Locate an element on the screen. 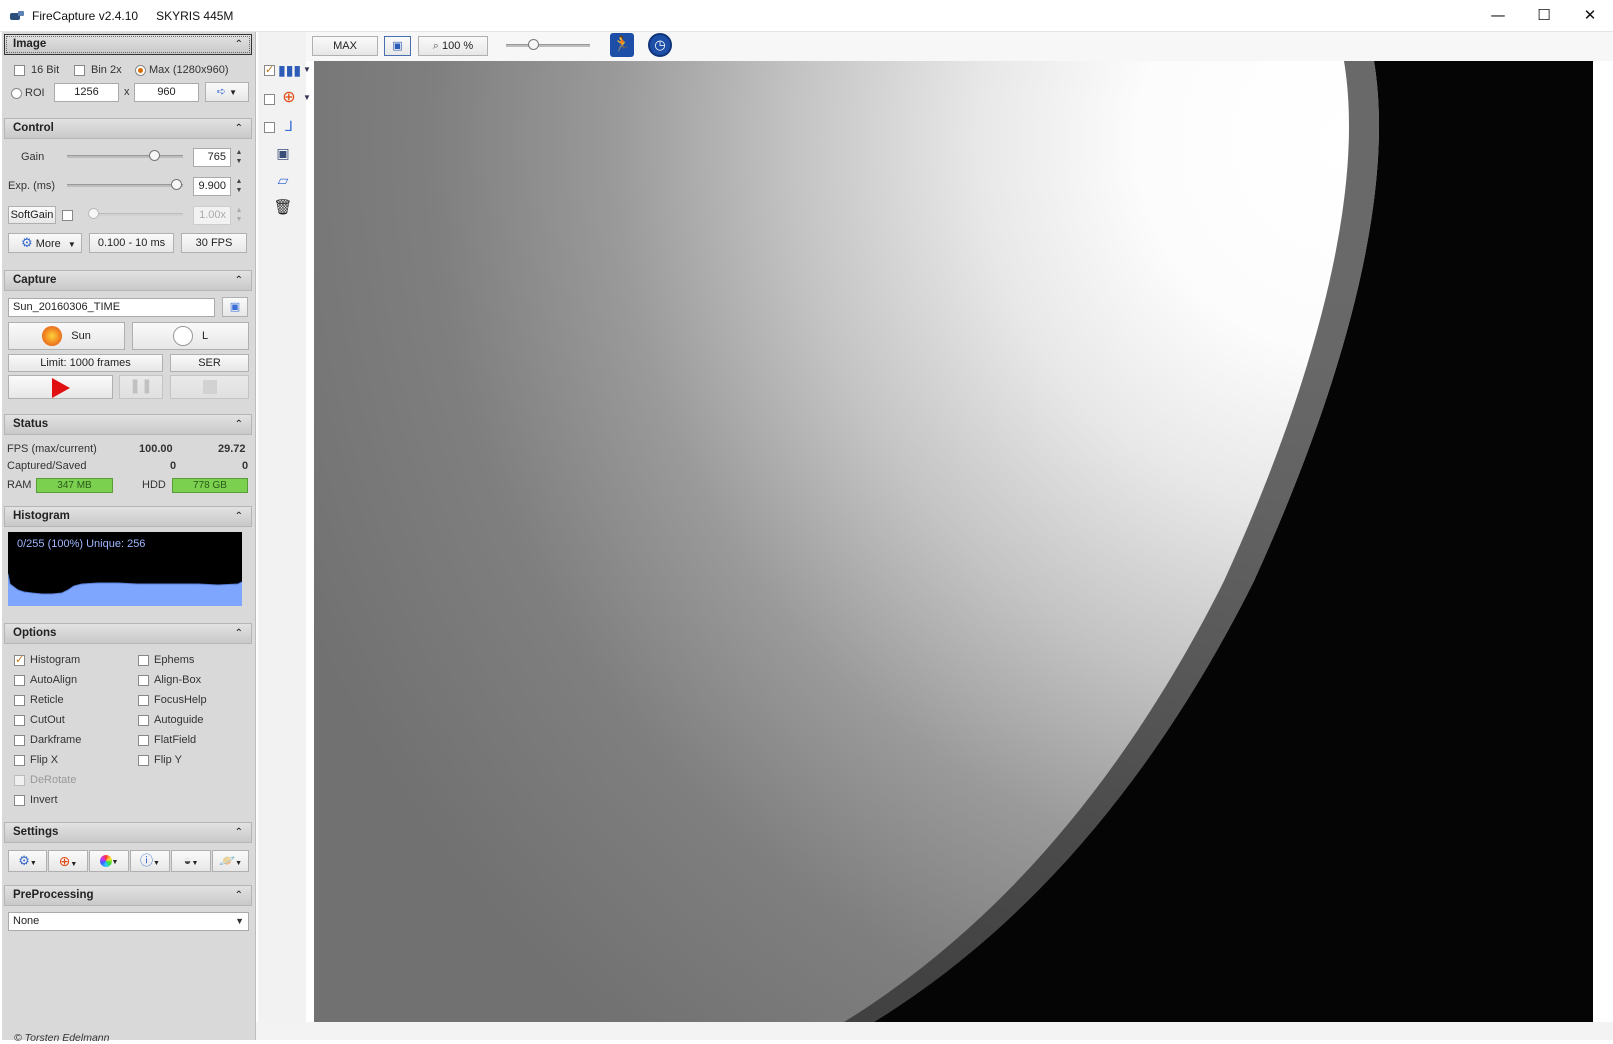 The image size is (1613, 1044). screenshot-icon: ▣ is located at coordinates (283, 153).